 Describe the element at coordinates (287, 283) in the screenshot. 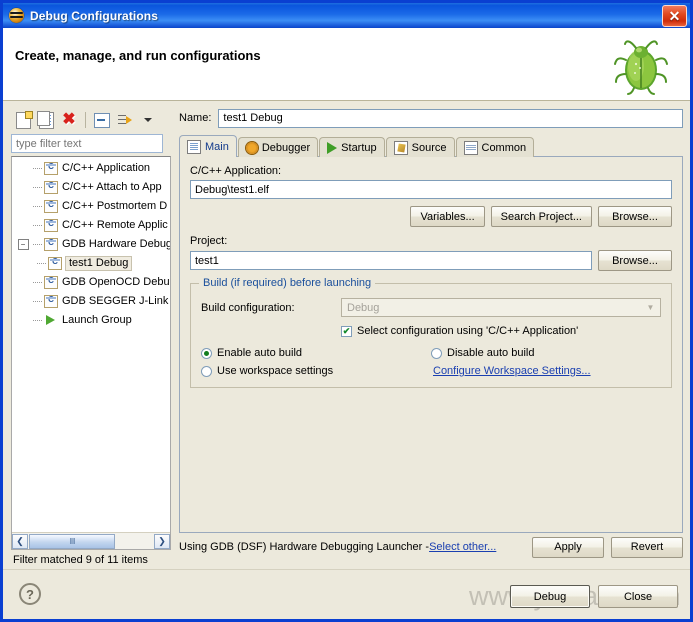

I see `build-group-legend: Build (if required) before launching` at that location.